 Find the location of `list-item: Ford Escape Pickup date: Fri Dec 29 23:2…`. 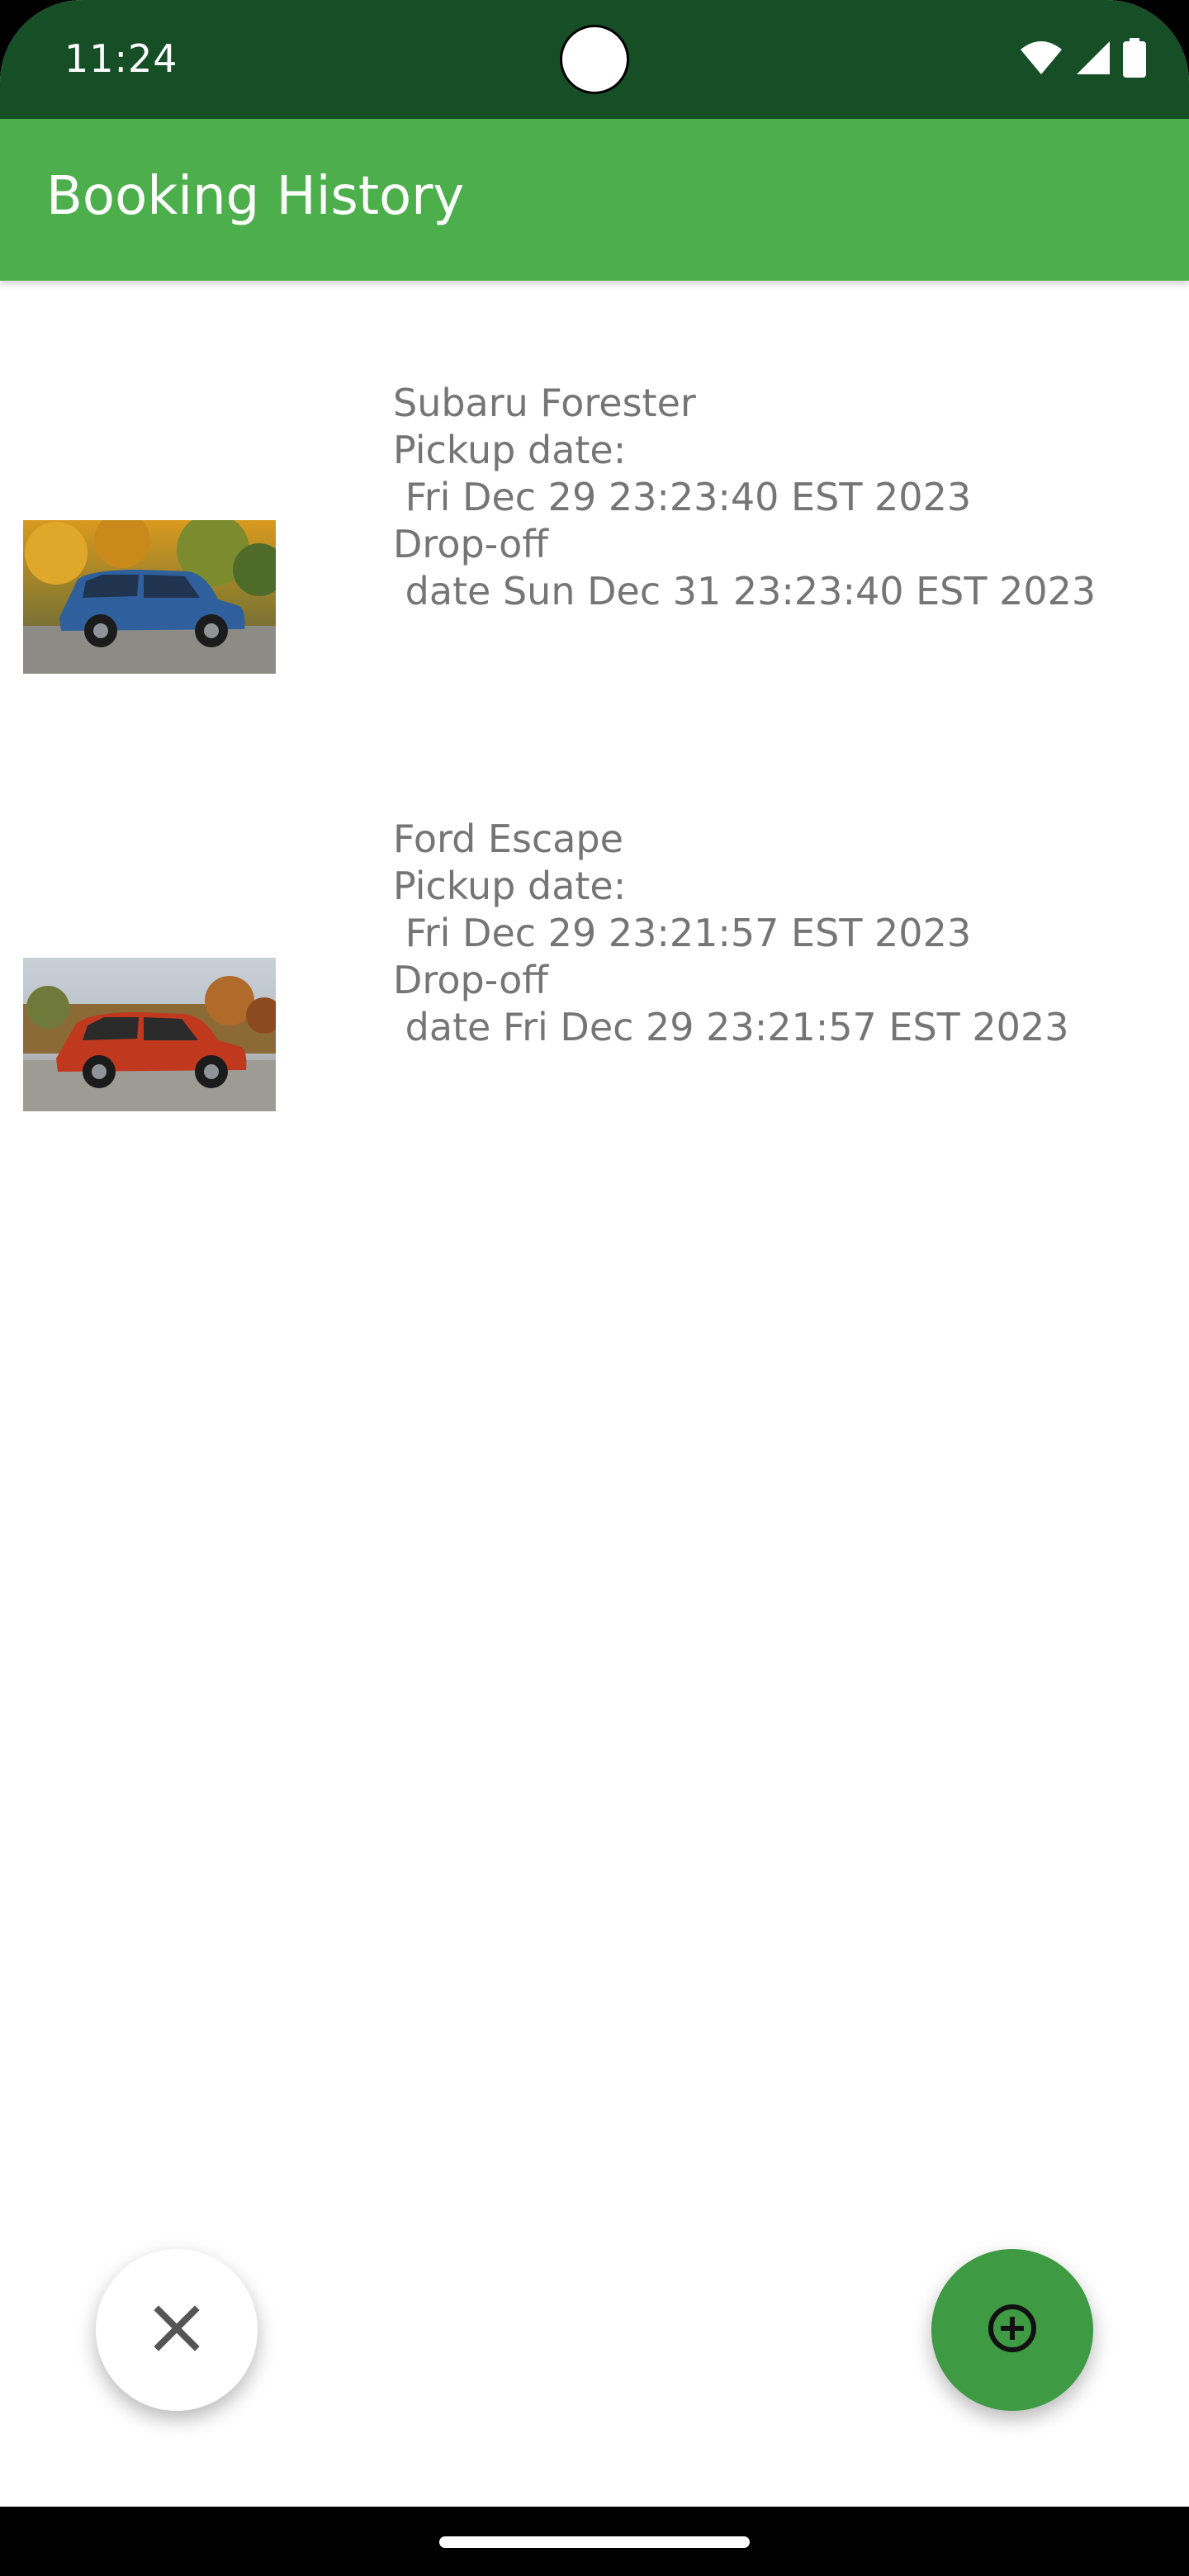

list-item: Ford Escape Pickup date: Fri Dec 29 23:2… is located at coordinates (594, 989).